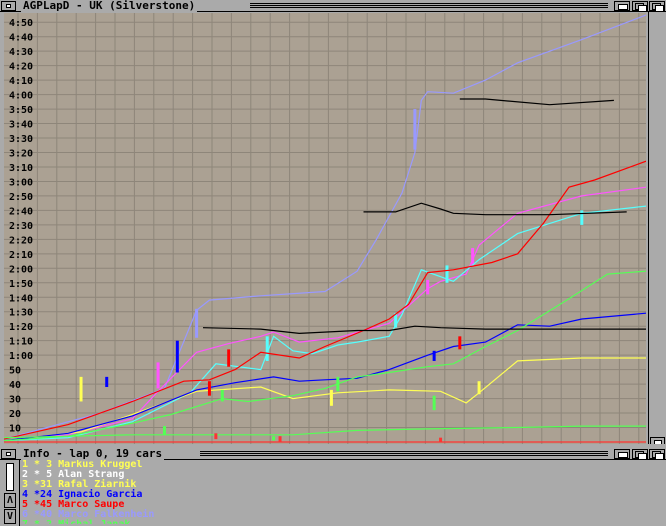 This screenshot has height=526, width=666. Describe the element at coordinates (21, 269) in the screenshot. I see `y-tick-label: 2:00` at that location.